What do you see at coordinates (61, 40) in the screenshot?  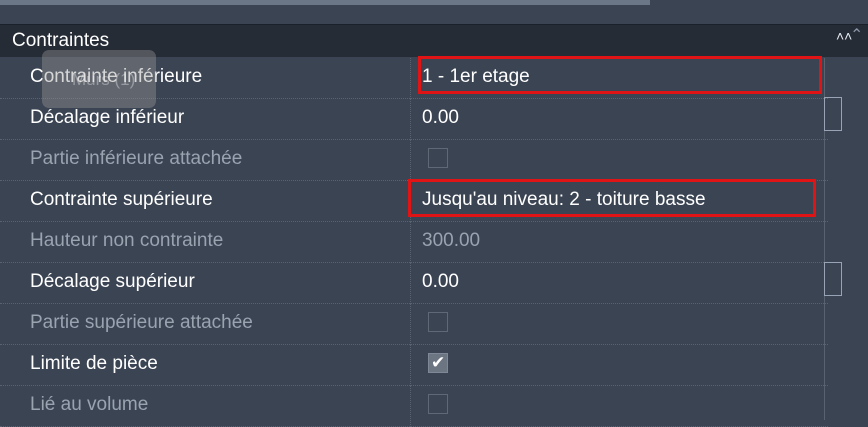 I see `section-title: Contraintes` at bounding box center [61, 40].